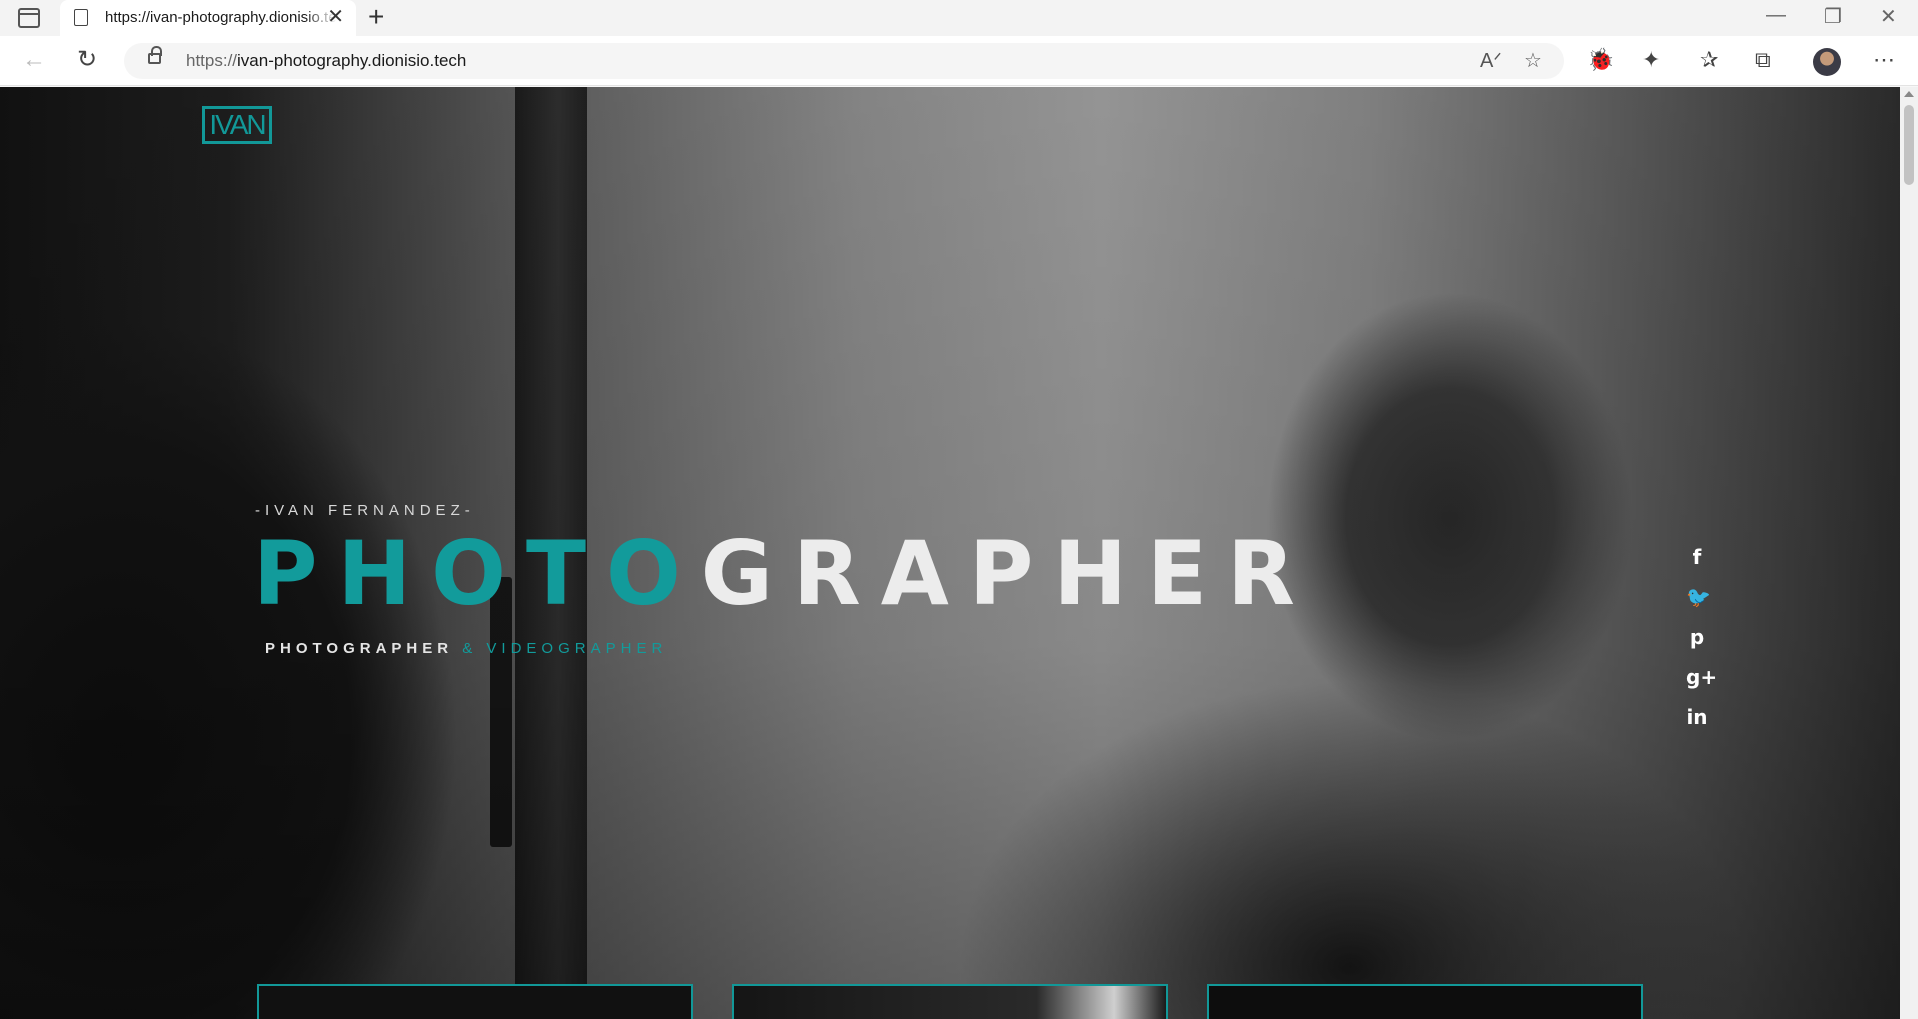  I want to click on back-icon: ←, so click(34, 60).